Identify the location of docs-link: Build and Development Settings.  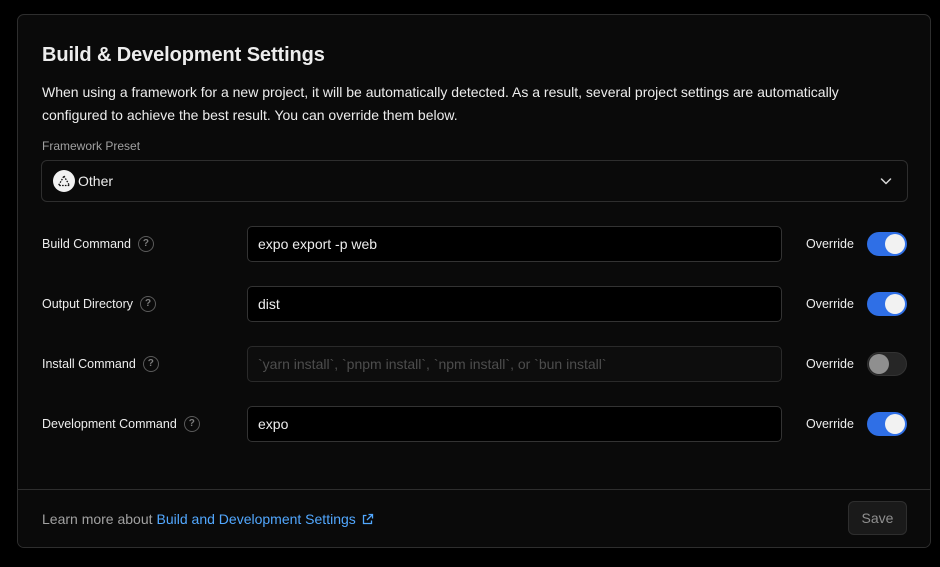
(265, 519).